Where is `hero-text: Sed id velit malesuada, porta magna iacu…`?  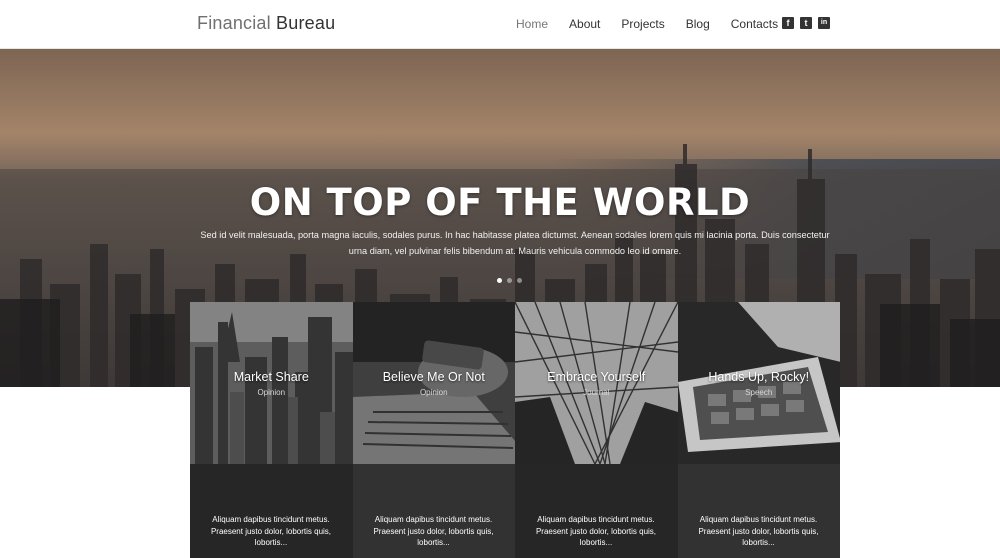 hero-text: Sed id velit malesuada, porta magna iacu… is located at coordinates (515, 243).